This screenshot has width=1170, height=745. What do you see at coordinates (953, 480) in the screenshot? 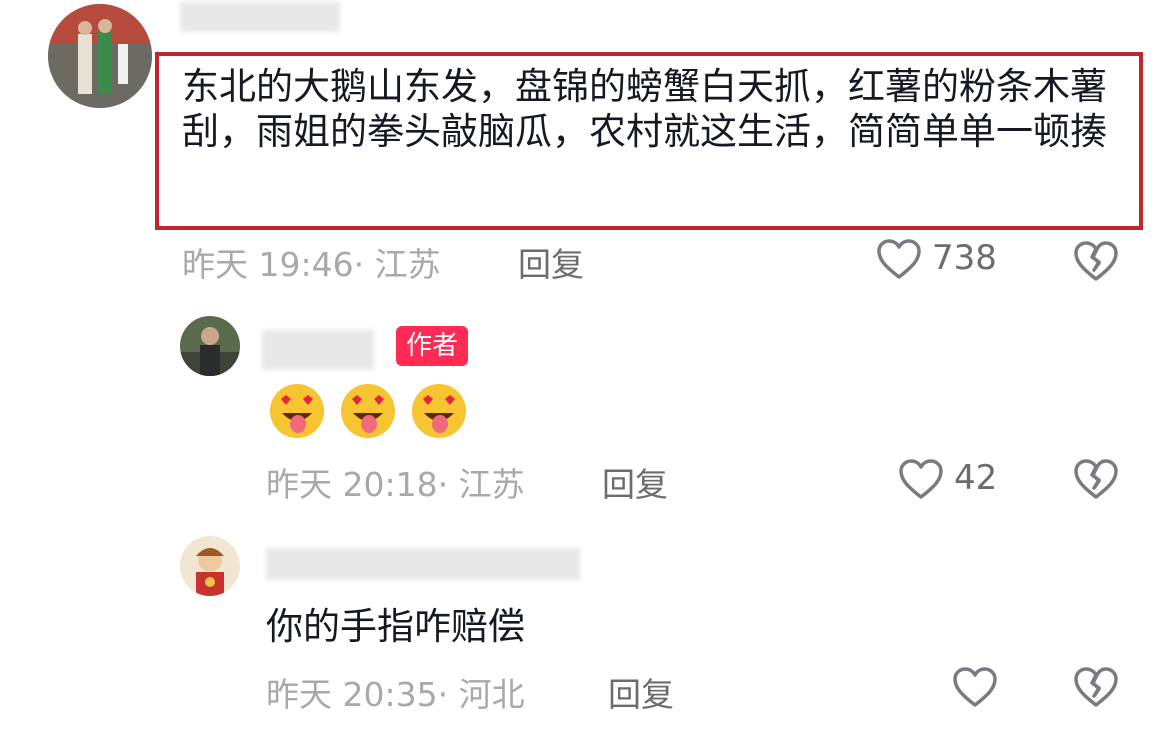
I see `like-button: 42` at bounding box center [953, 480].